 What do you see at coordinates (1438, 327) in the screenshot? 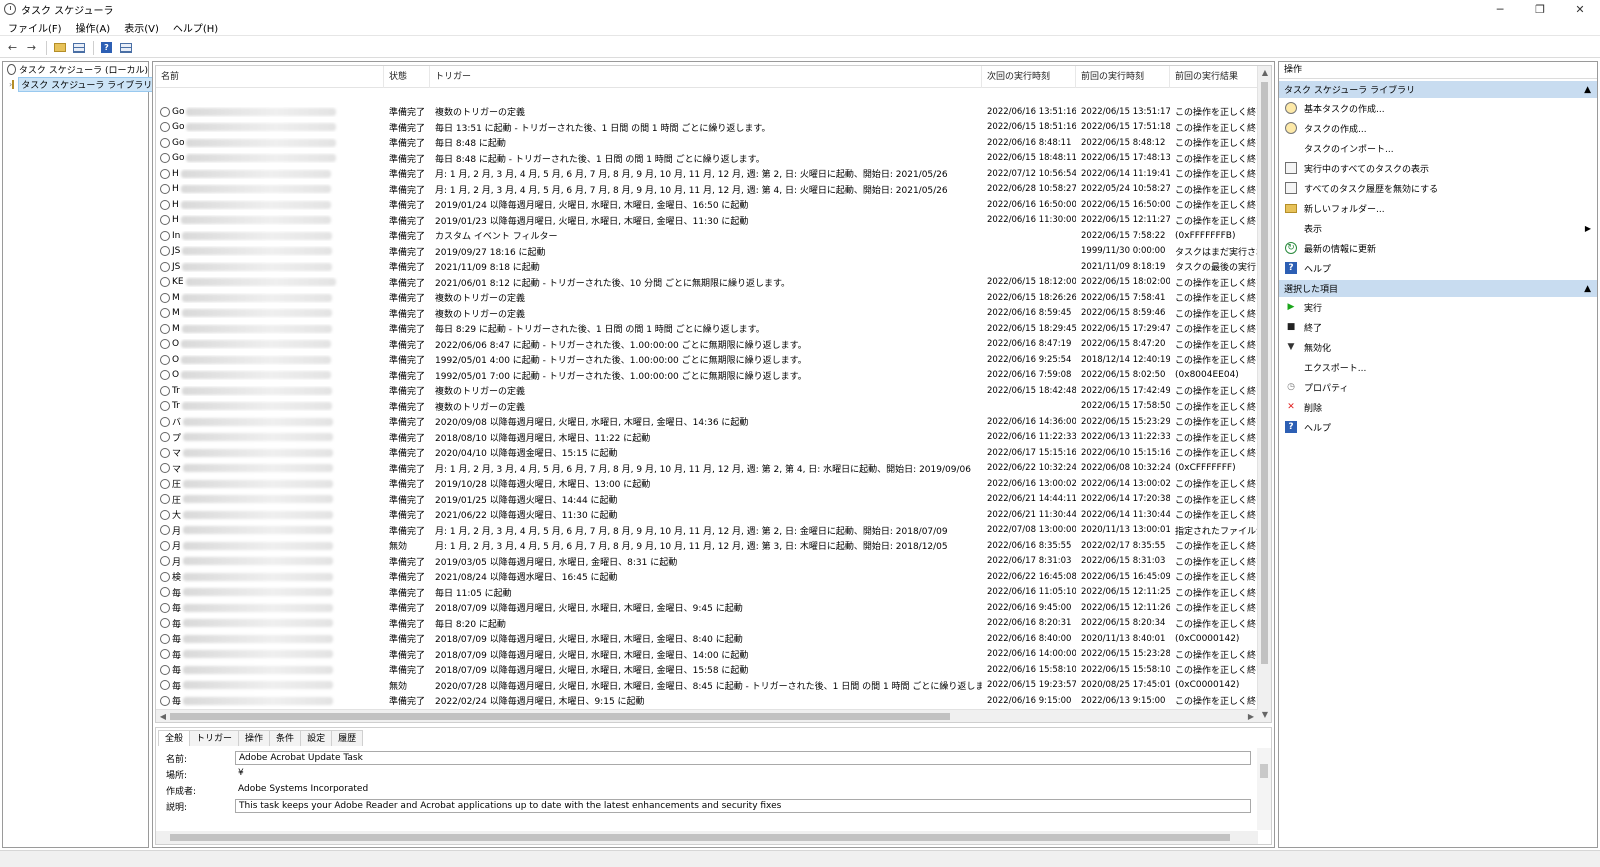
I see `action-item: ■ 終了` at bounding box center [1438, 327].